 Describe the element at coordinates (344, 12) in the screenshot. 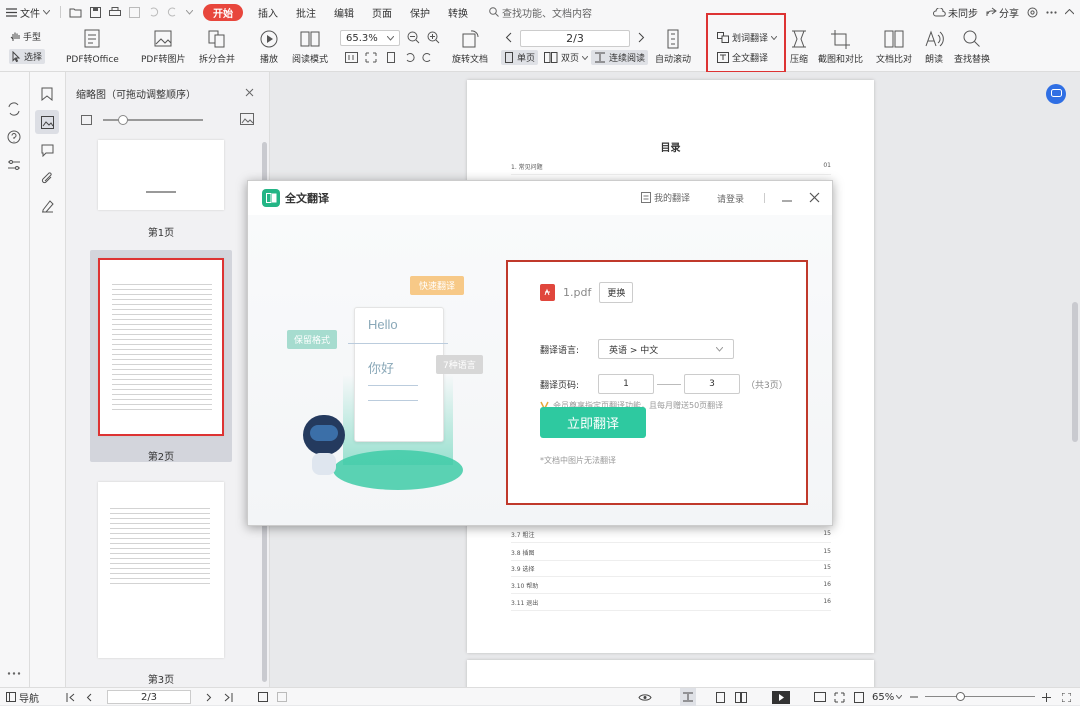

I see `tab-edit: 编辑` at that location.